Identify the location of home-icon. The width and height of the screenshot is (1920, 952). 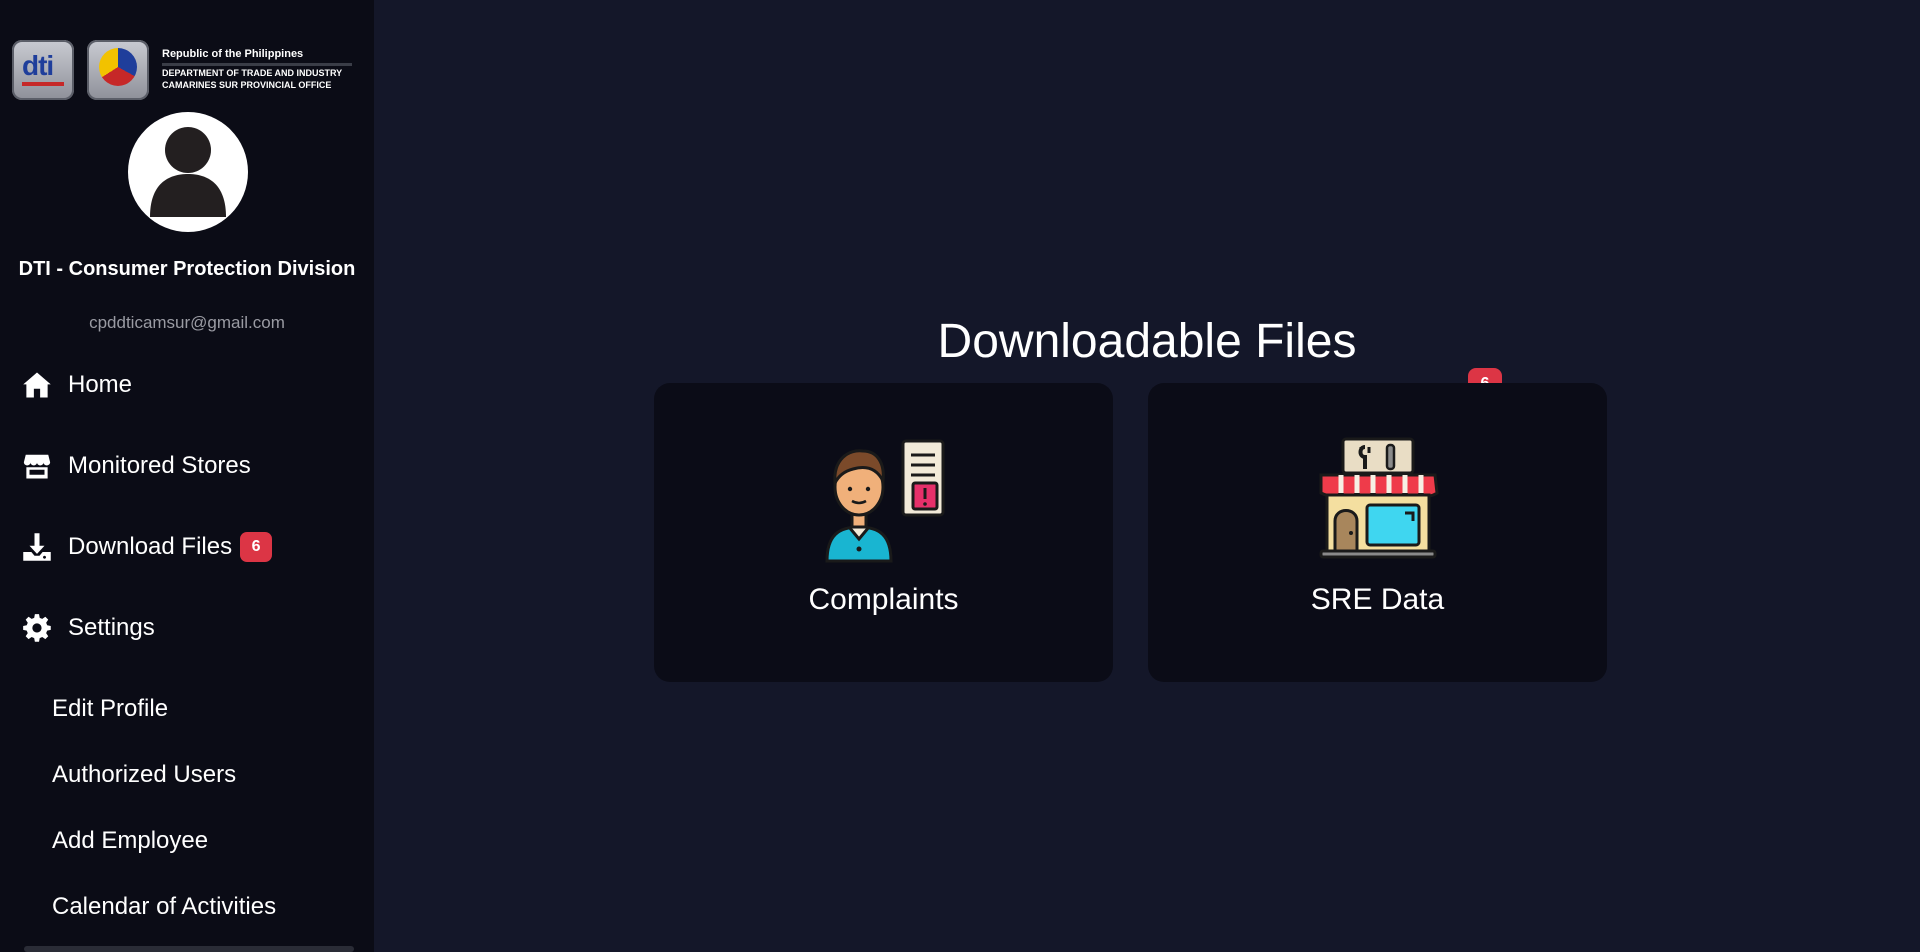
(37, 385).